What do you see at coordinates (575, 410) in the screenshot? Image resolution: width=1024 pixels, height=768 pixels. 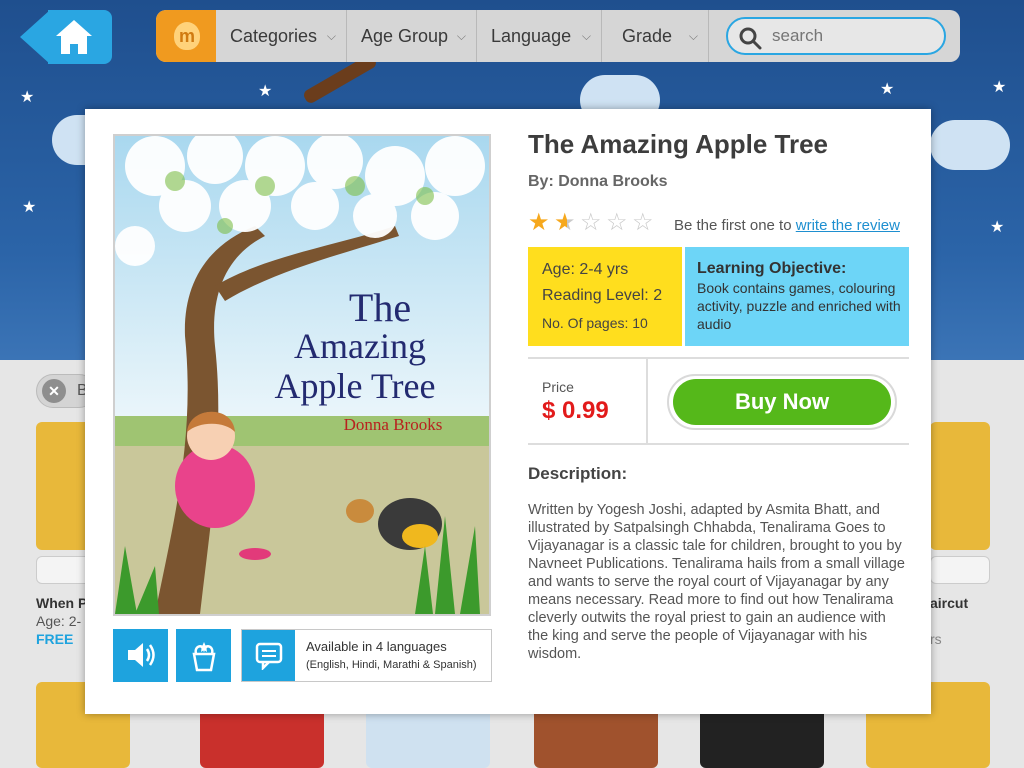 I see `price-value: $ 0.99` at bounding box center [575, 410].